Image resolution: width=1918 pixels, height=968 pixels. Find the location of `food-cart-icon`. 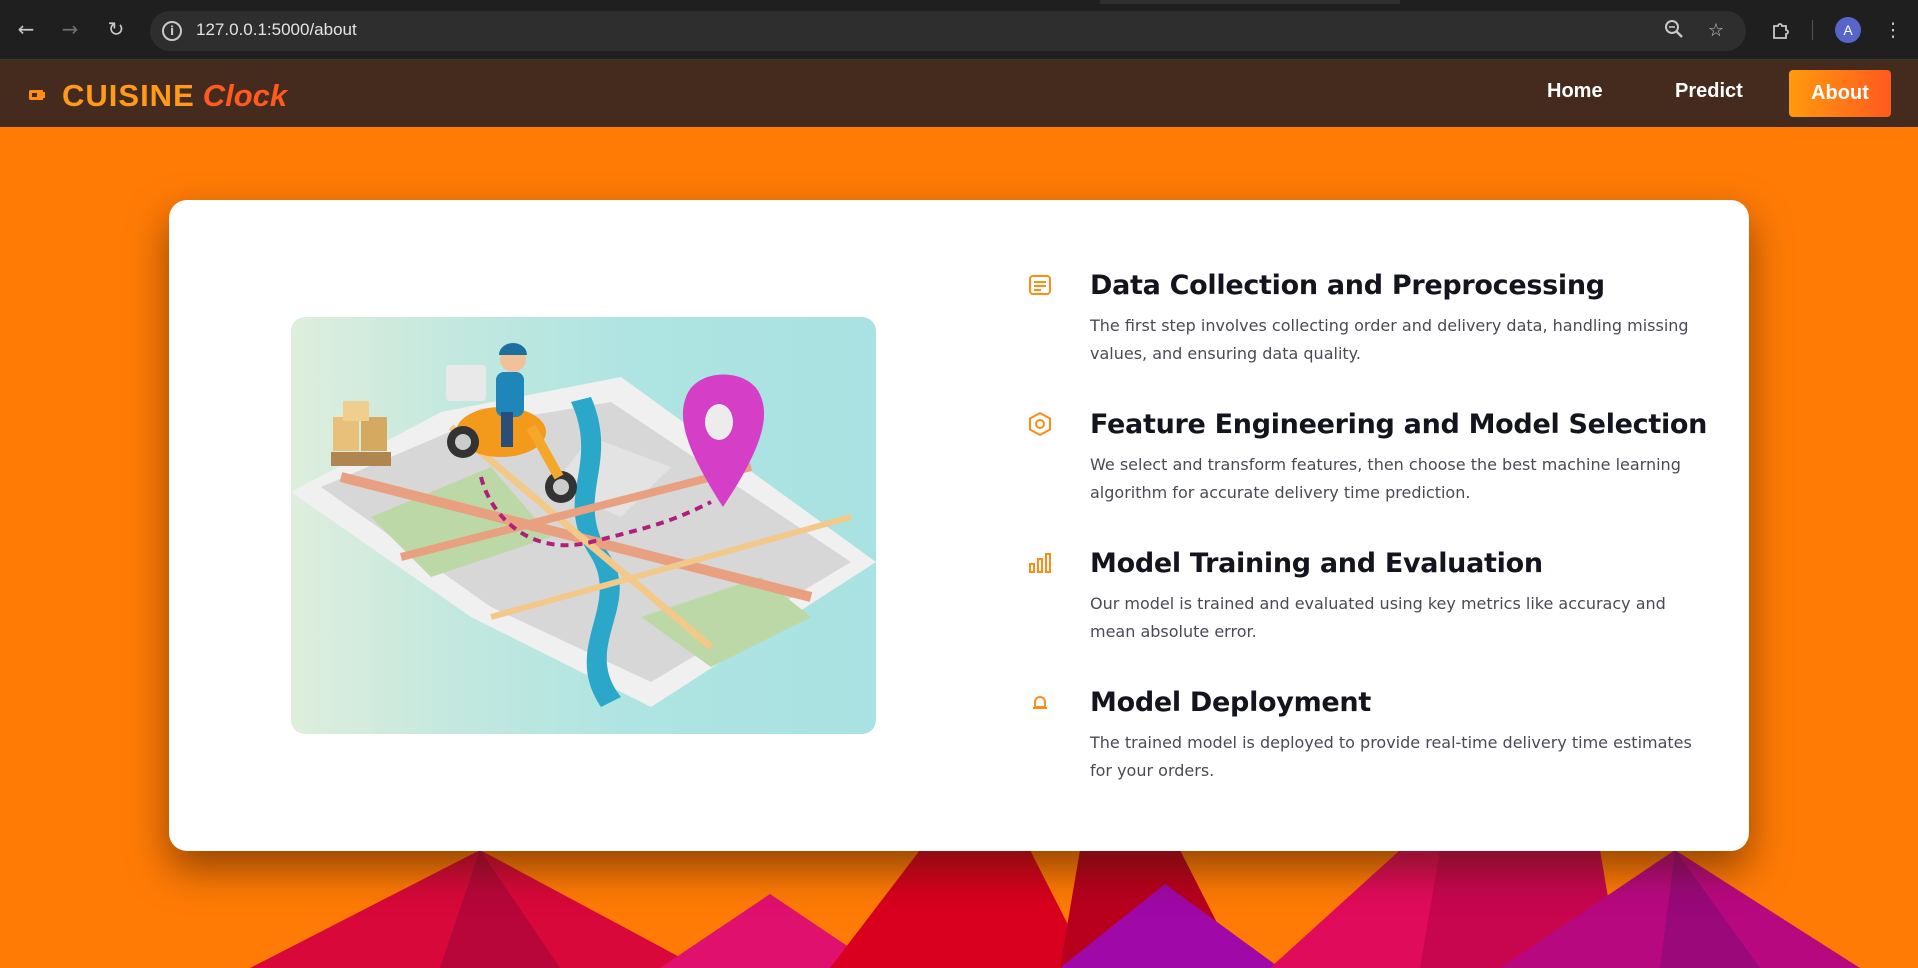

food-cart-icon is located at coordinates (38, 96).